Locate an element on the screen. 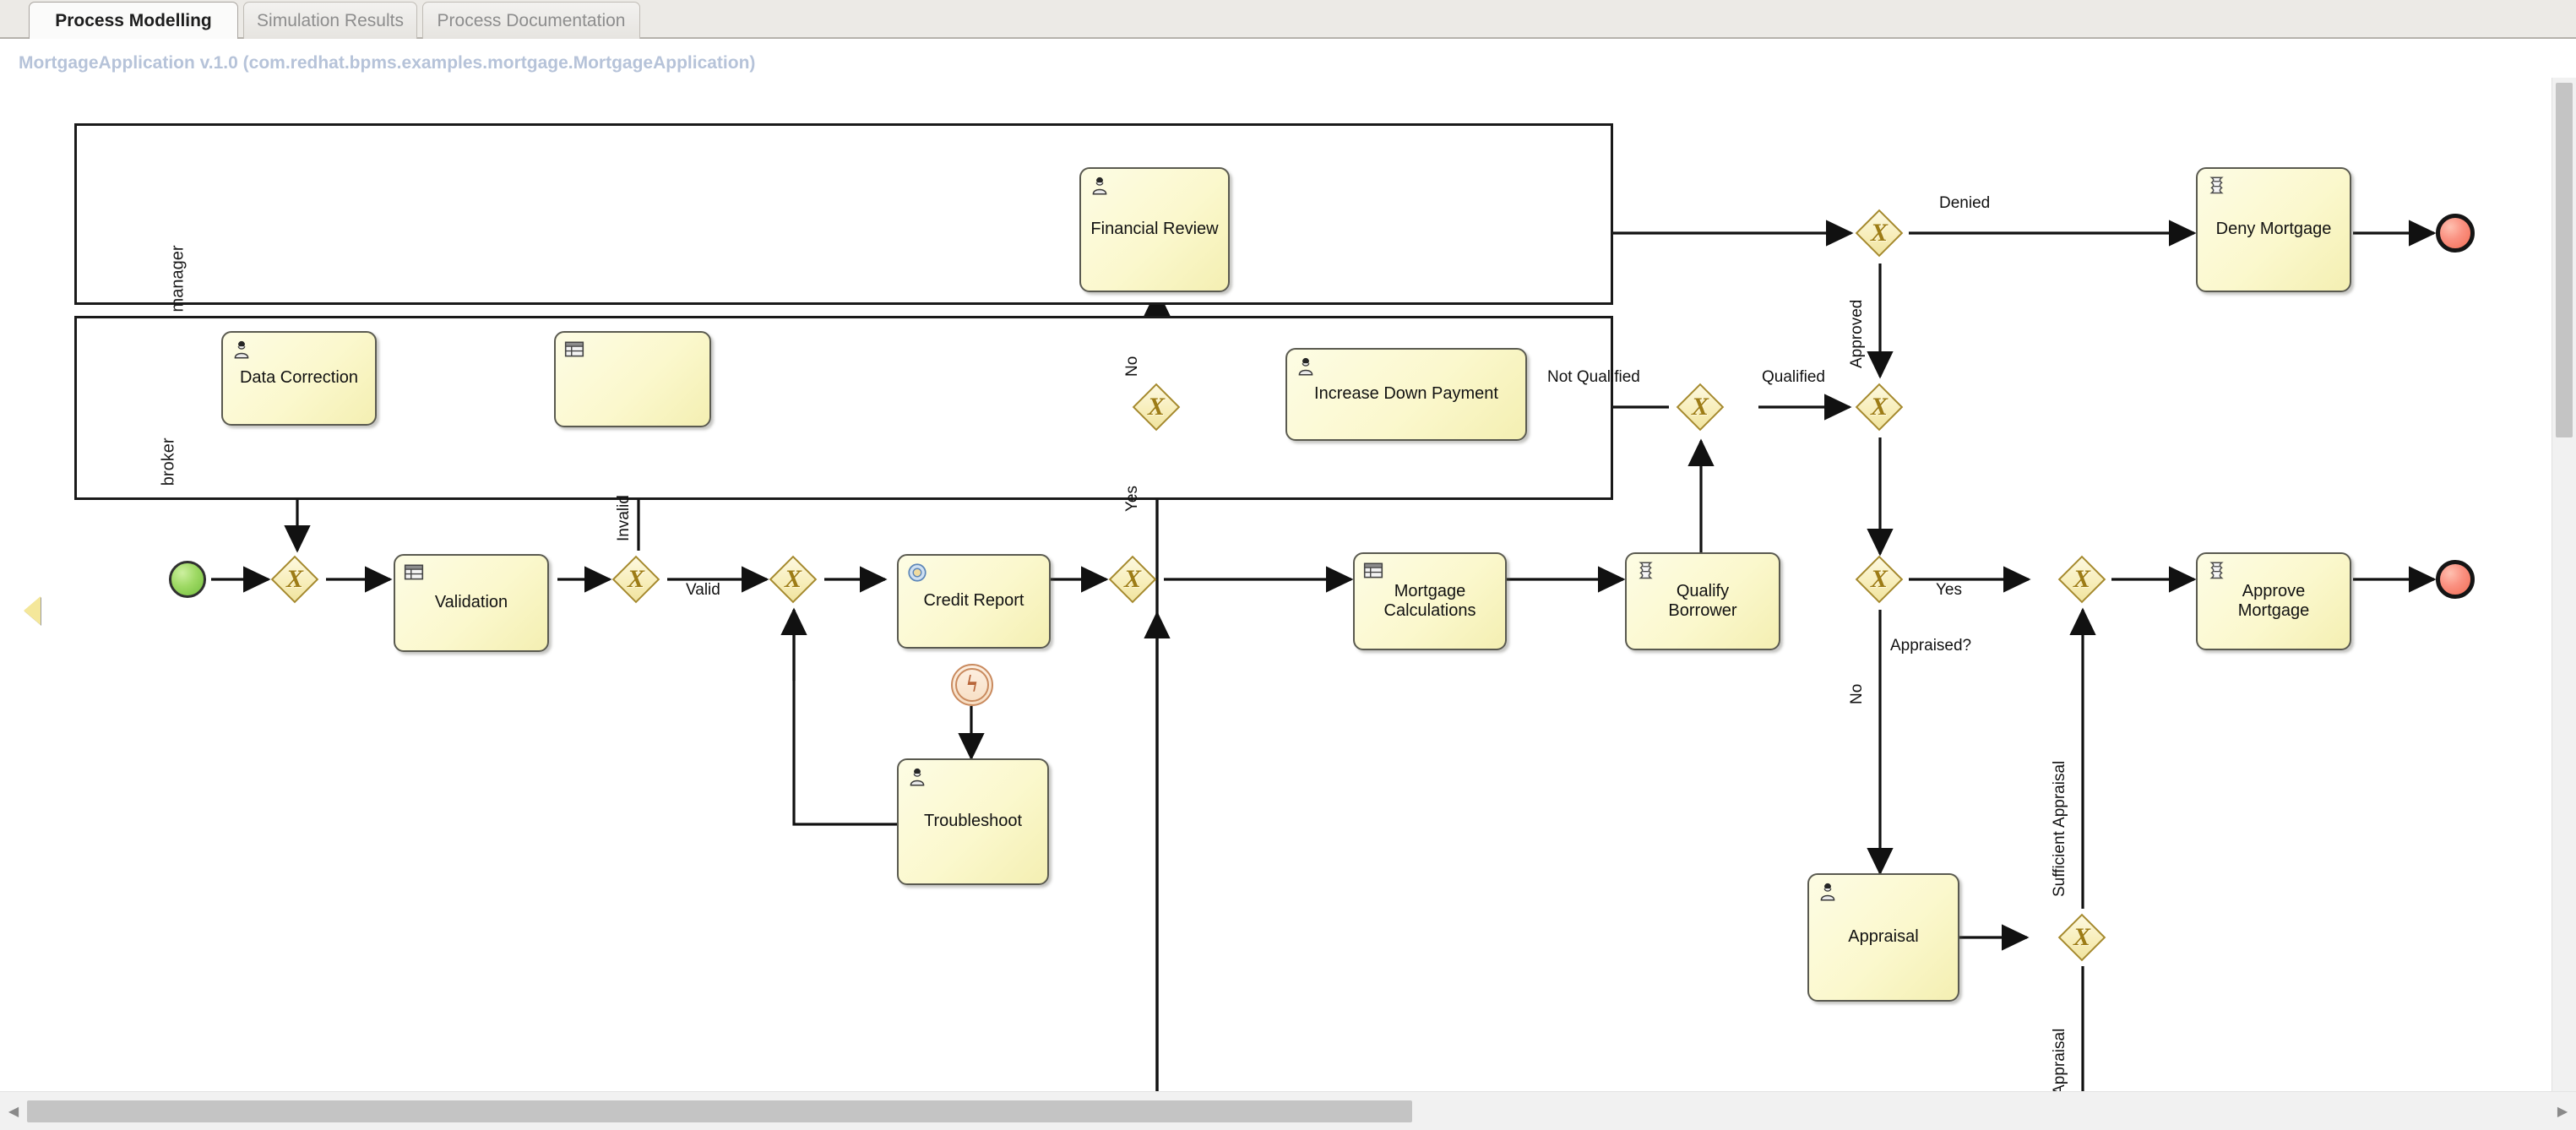 Image resolution: width=2576 pixels, height=1130 pixels. gateway-join-start: X is located at coordinates (294, 579).